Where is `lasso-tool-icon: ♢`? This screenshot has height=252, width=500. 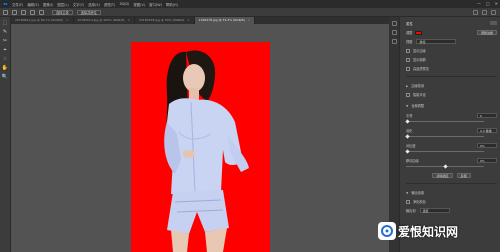 lasso-tool-icon: ♢ is located at coordinates (5, 59).